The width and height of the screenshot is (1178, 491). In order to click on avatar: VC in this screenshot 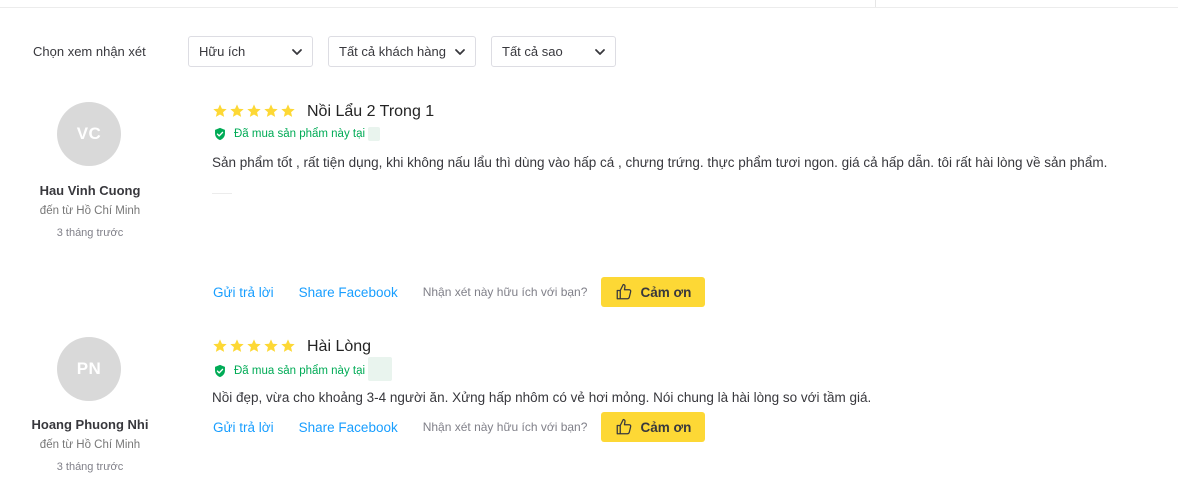, I will do `click(89, 134)`.